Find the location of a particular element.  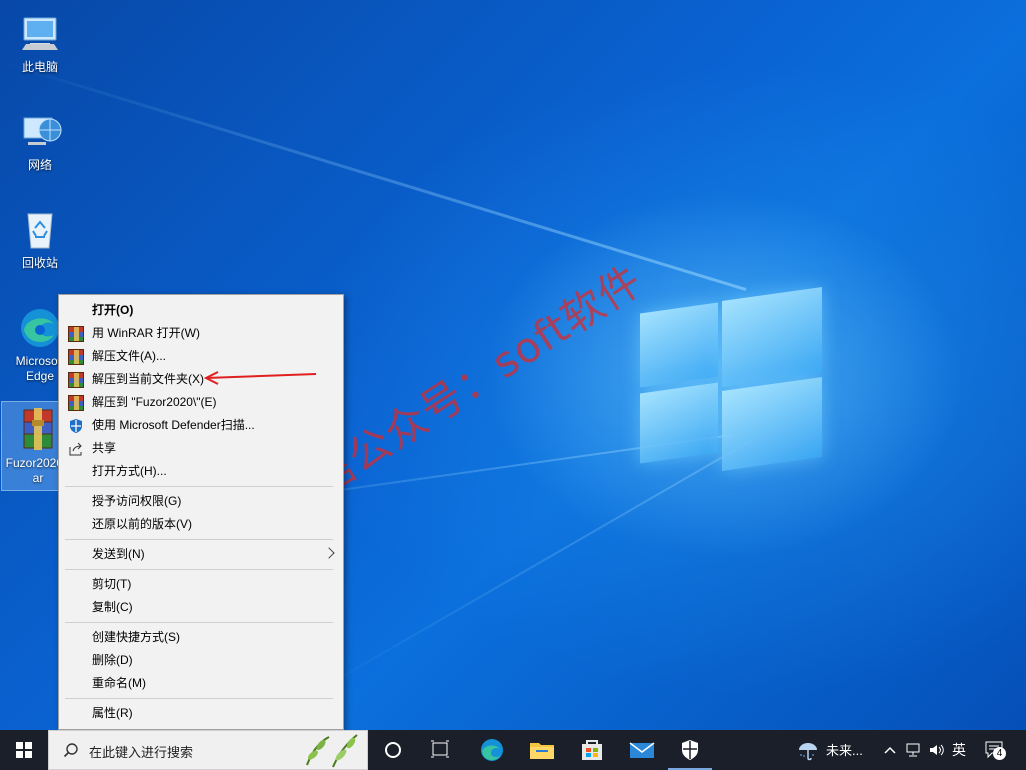

start-button is located at coordinates (24, 750).